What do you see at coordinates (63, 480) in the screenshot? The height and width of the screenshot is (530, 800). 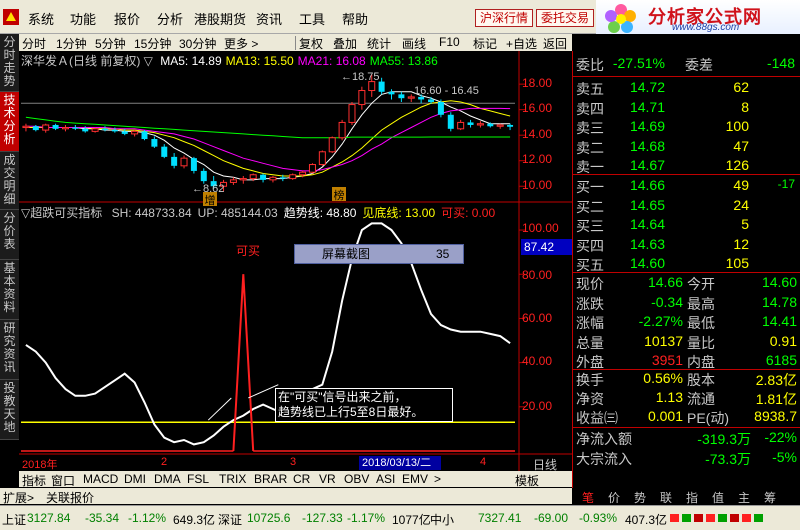 I see `indicator-tab: 窗口` at bounding box center [63, 480].